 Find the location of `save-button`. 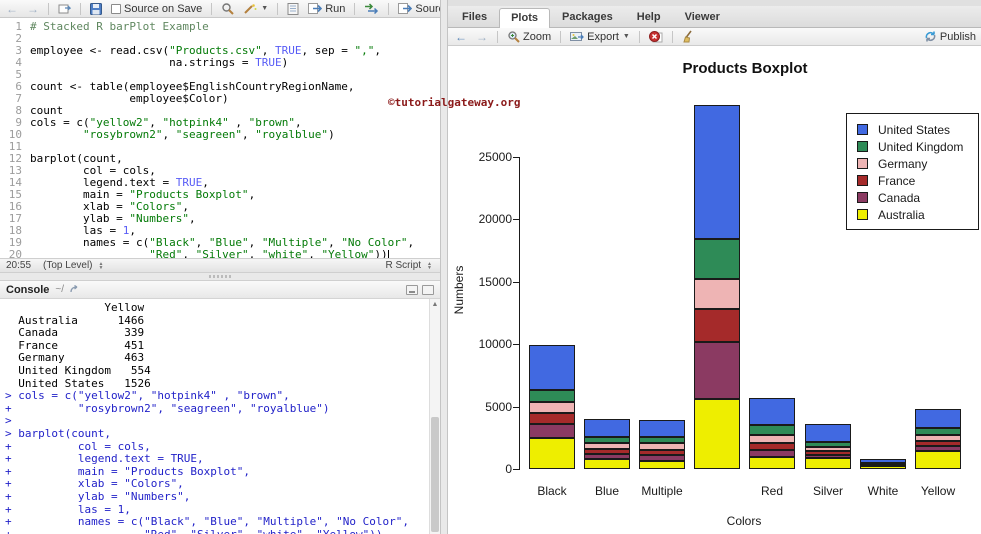

save-button is located at coordinates (96, 9).